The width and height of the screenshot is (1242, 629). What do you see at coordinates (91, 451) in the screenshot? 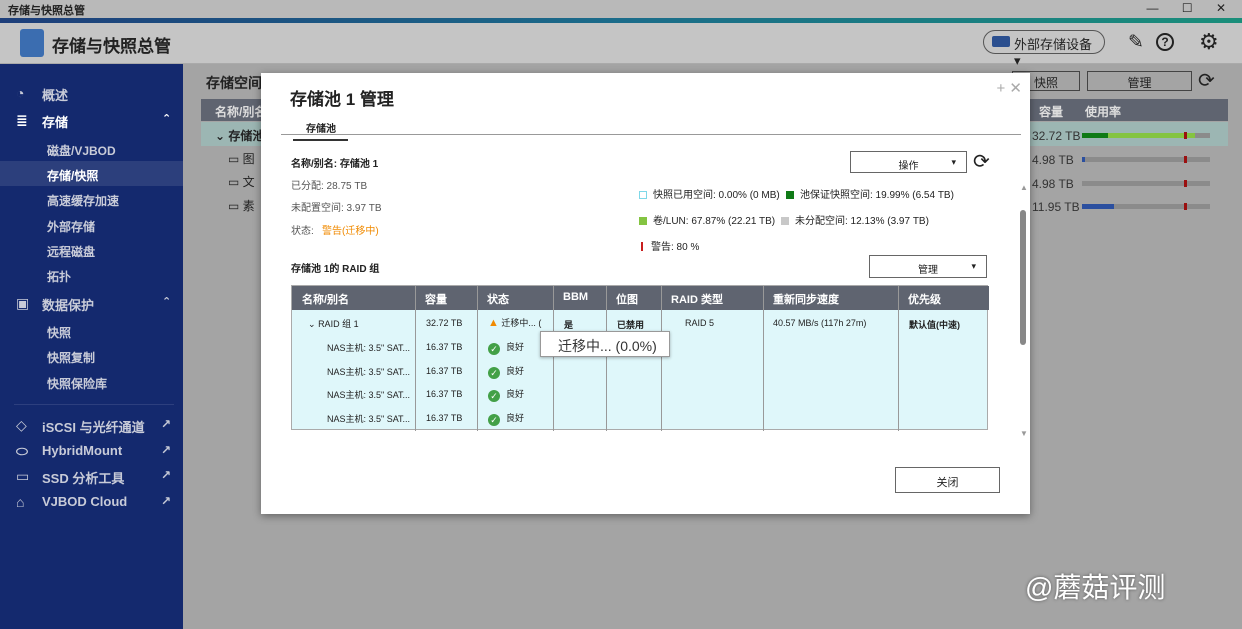
I see `sidebar-app-hybridmount: ⬭ HybridMount ↗` at bounding box center [91, 451].